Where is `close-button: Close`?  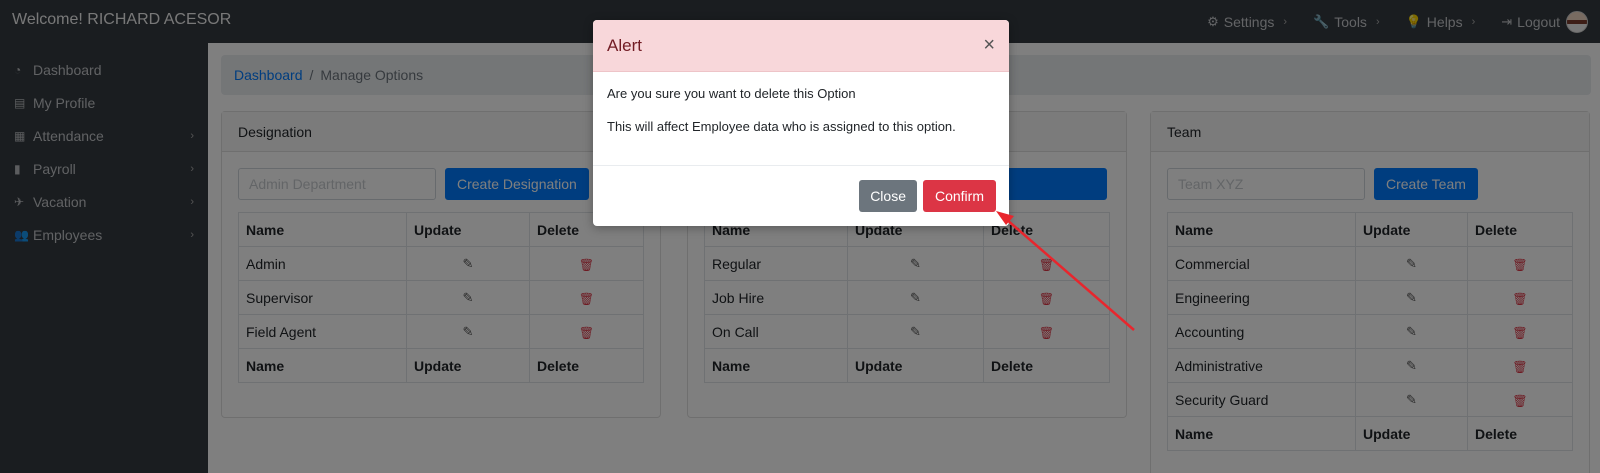
close-button: Close is located at coordinates (888, 196).